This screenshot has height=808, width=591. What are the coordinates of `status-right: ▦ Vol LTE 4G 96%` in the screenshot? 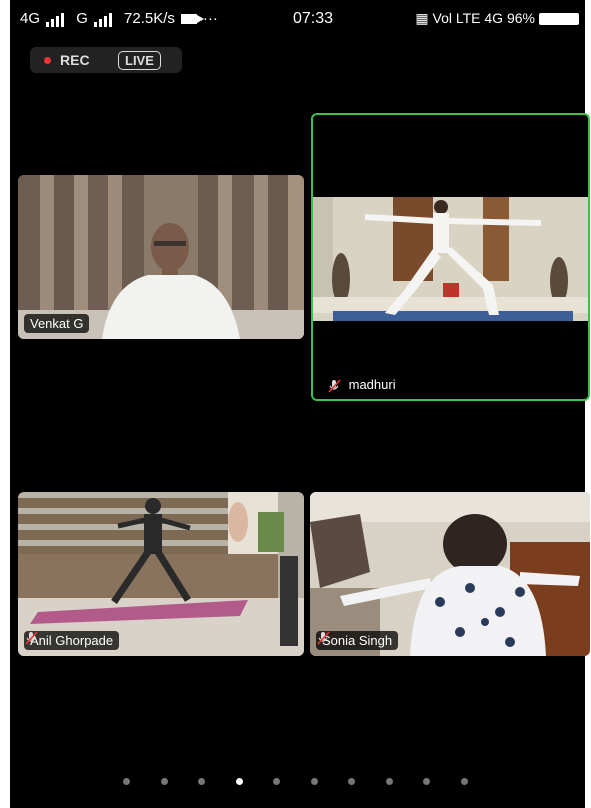 It's located at (497, 18).